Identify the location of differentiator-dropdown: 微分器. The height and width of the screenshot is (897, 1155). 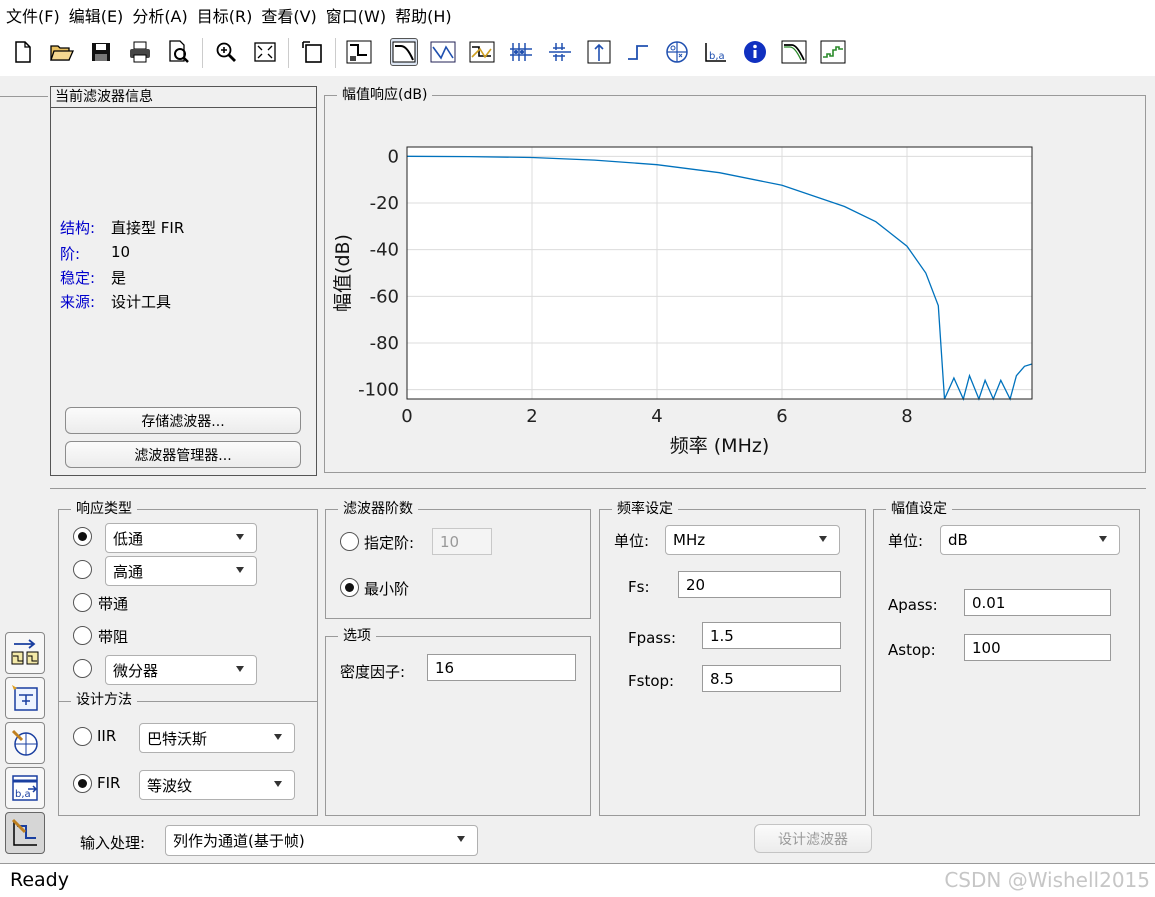
(181, 670).